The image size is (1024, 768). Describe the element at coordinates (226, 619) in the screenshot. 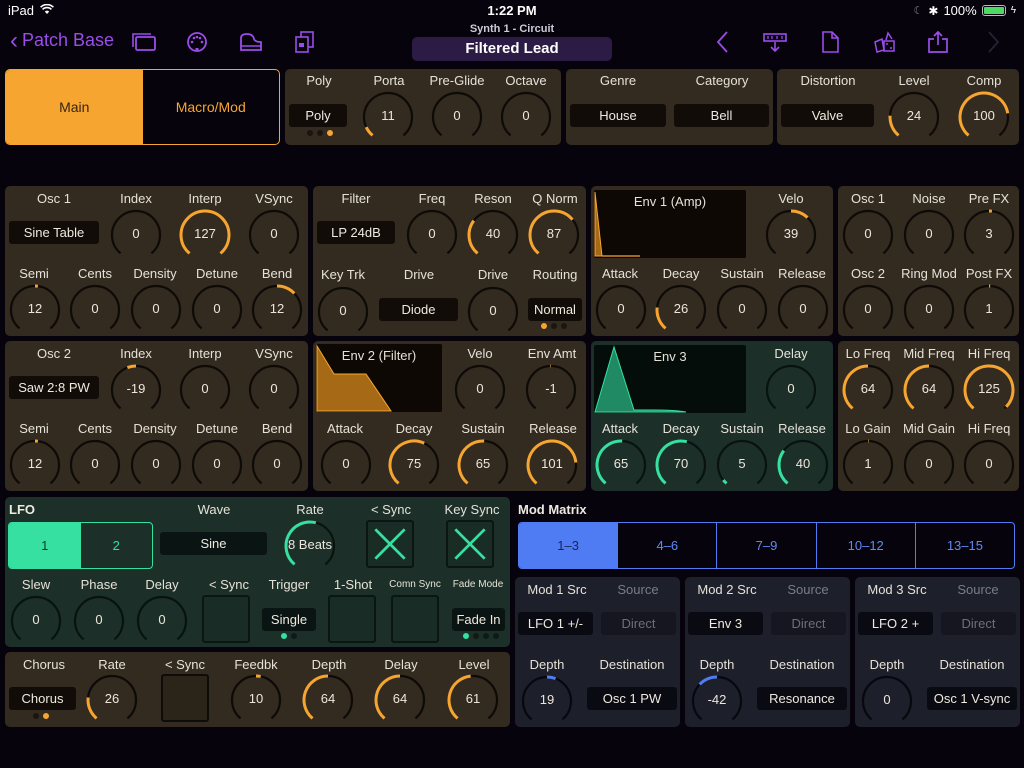

I see `lfo-delay-sync-checkbox` at that location.